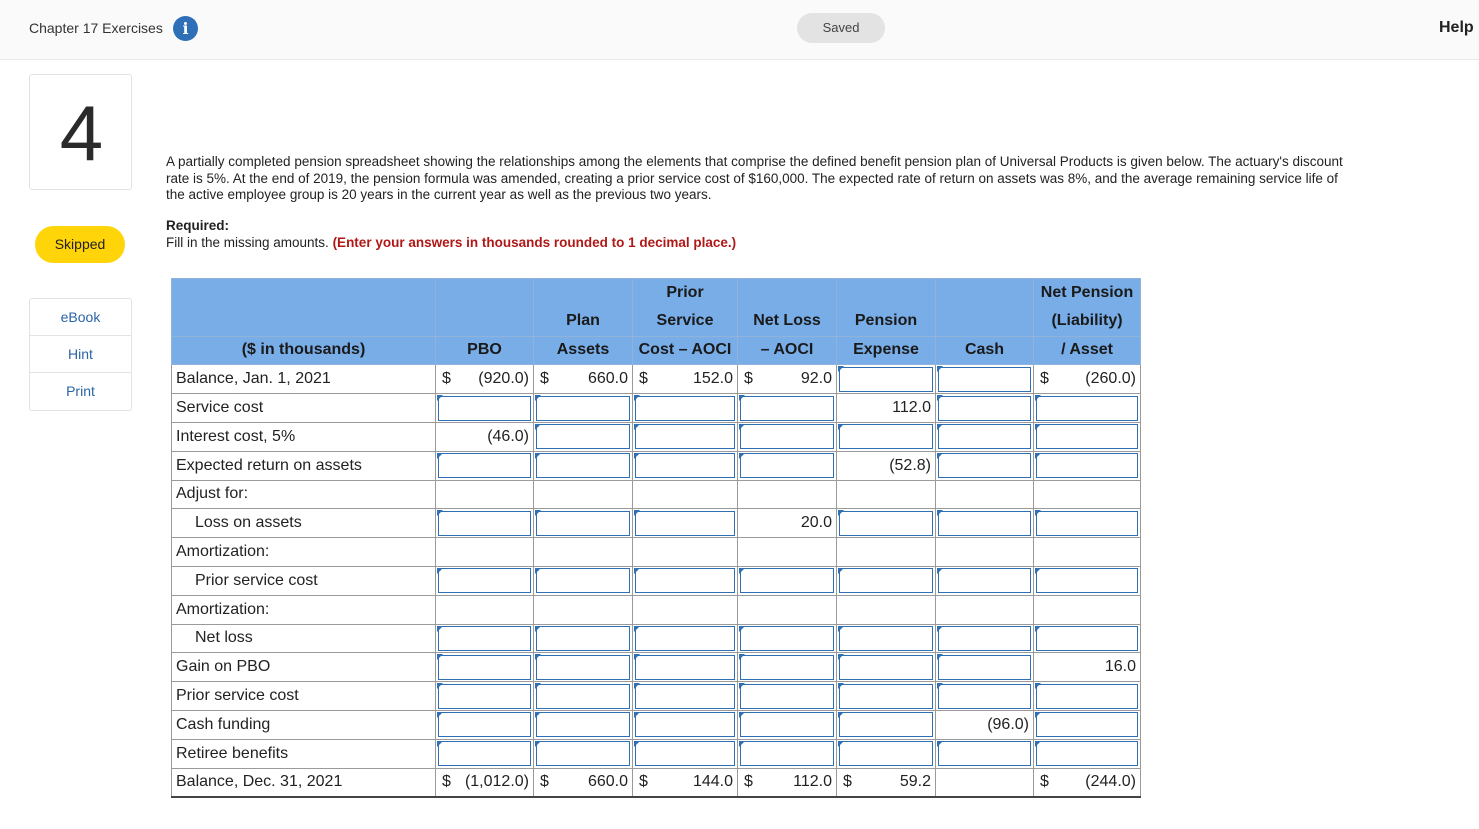 The image size is (1479, 829). What do you see at coordinates (1456, 28) in the screenshot?
I see `help-link: Help` at bounding box center [1456, 28].